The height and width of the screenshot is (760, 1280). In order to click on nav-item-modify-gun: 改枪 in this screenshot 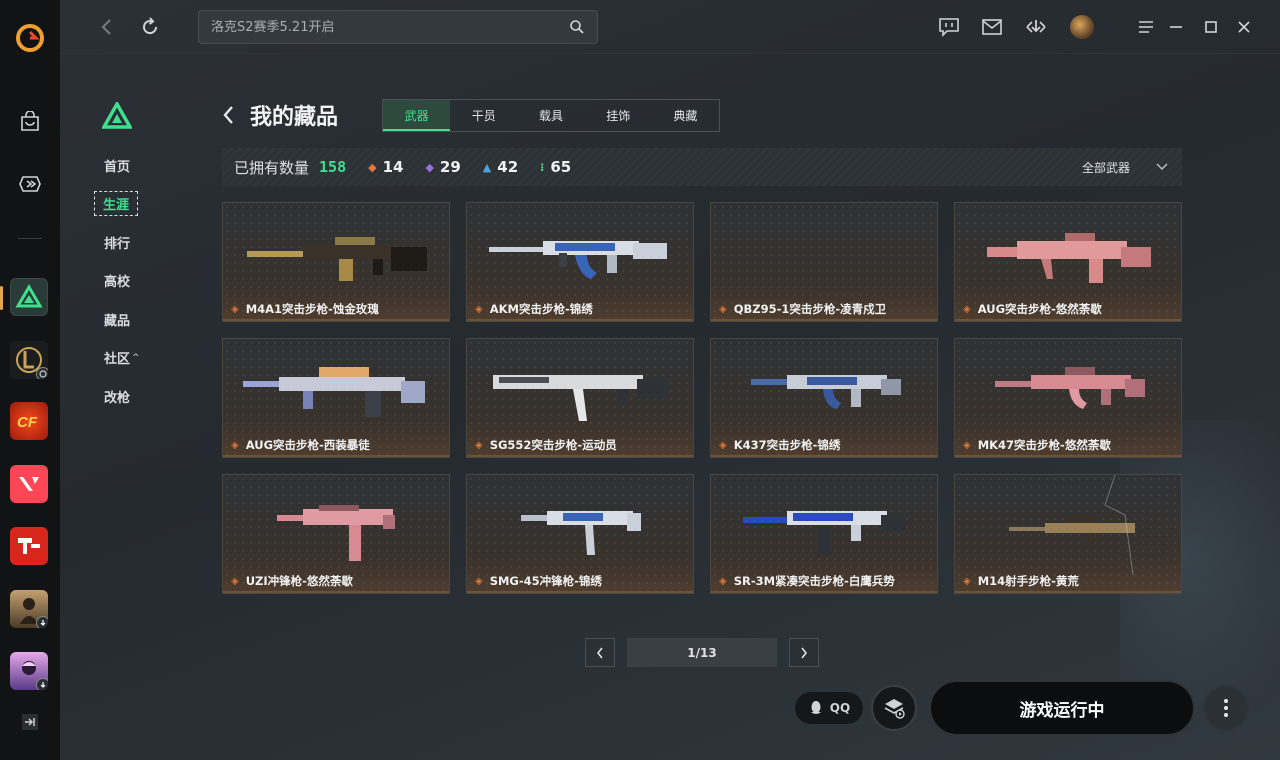, I will do `click(134, 396)`.